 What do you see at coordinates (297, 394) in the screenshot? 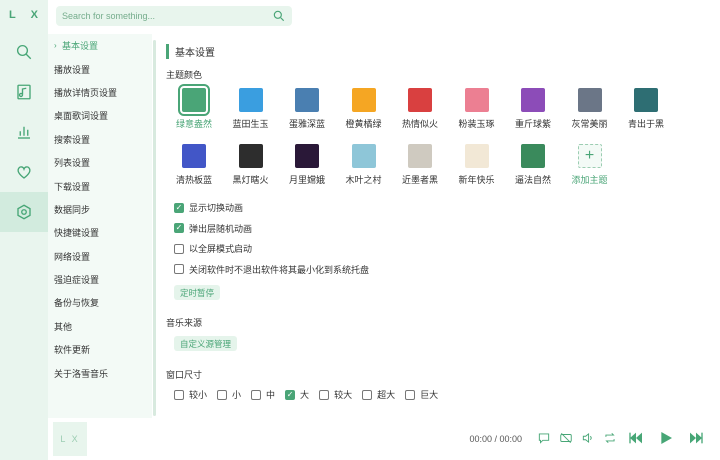
I see `window-size-option: ✓ 大` at bounding box center [297, 394].